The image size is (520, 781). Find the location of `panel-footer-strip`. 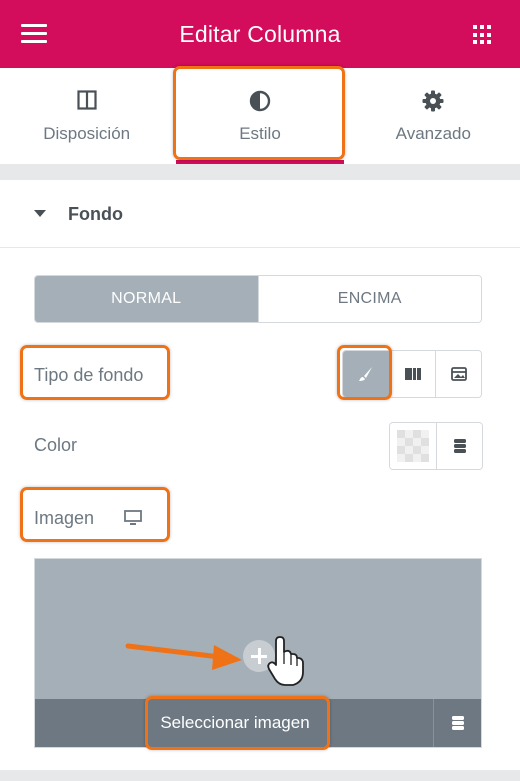

panel-footer-strip is located at coordinates (260, 775).